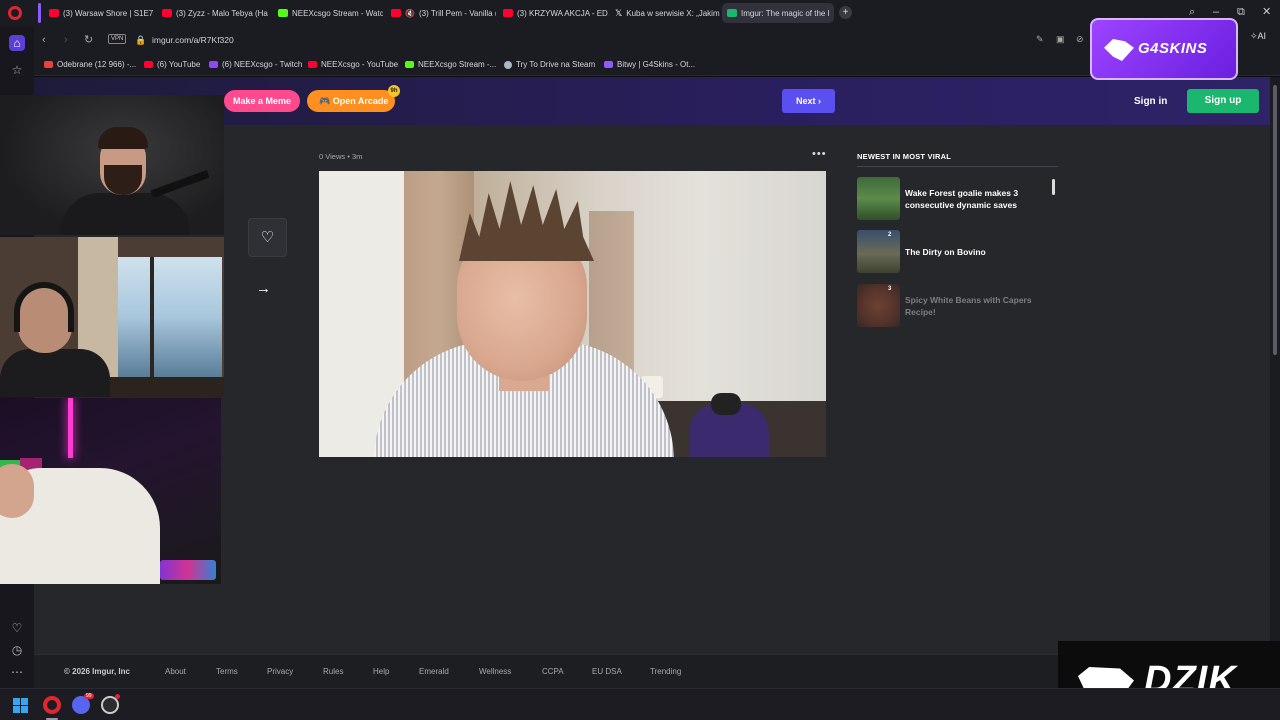 The height and width of the screenshot is (720, 1280). What do you see at coordinates (360, 101) in the screenshot?
I see `open-arcade-label: Open Arcade` at bounding box center [360, 101].